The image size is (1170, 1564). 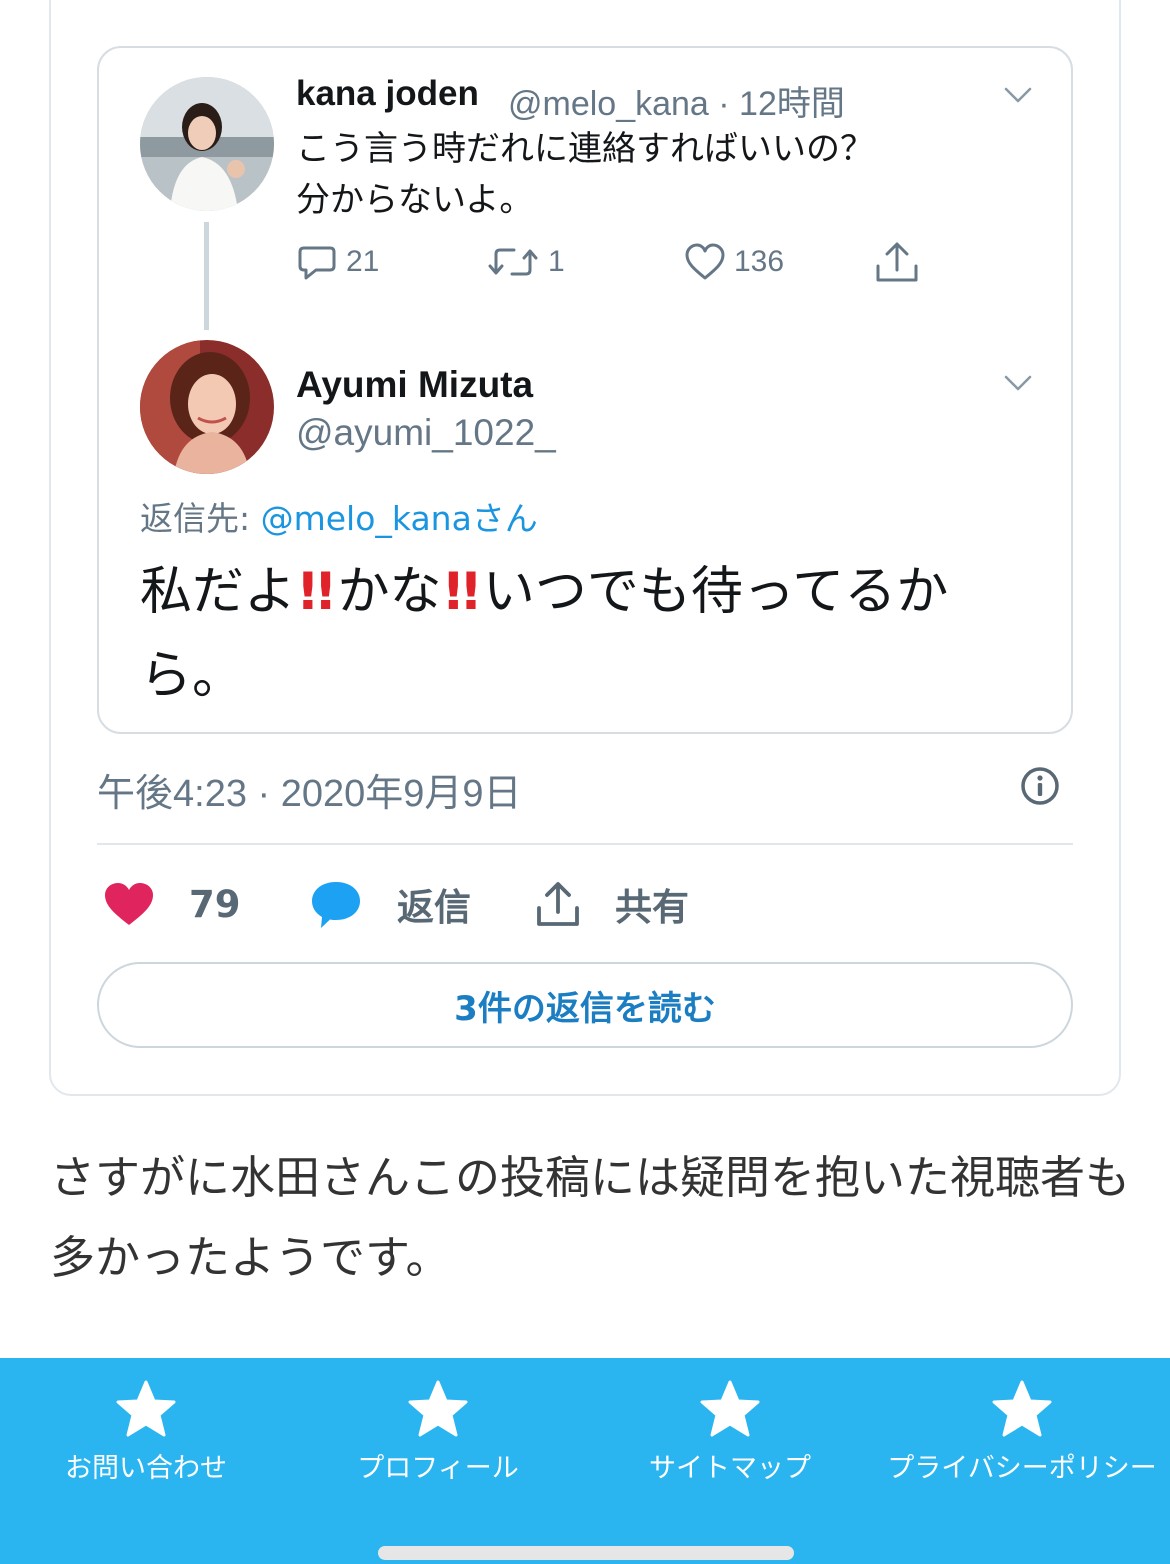 I want to click on nav-item-profile: プロフィール, so click(x=438, y=1428).